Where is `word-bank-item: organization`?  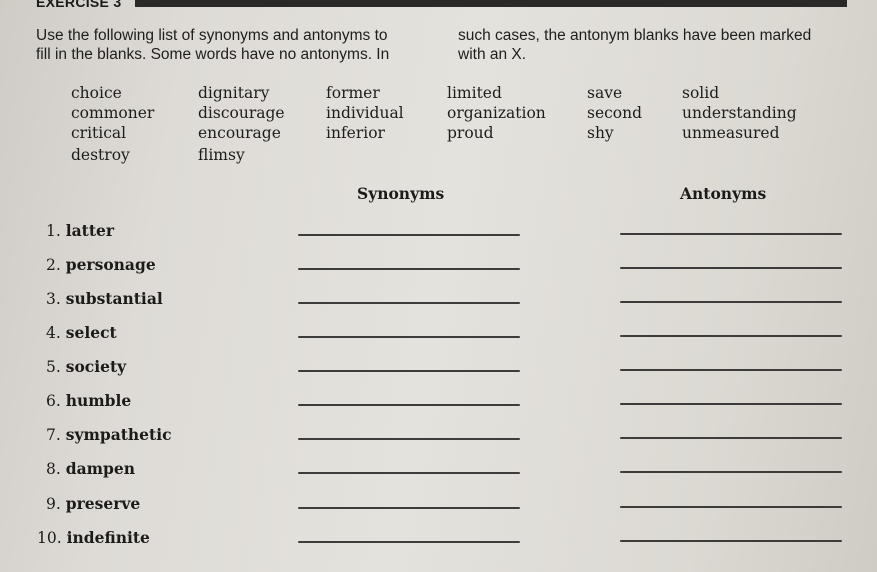 word-bank-item: organization is located at coordinates (496, 113).